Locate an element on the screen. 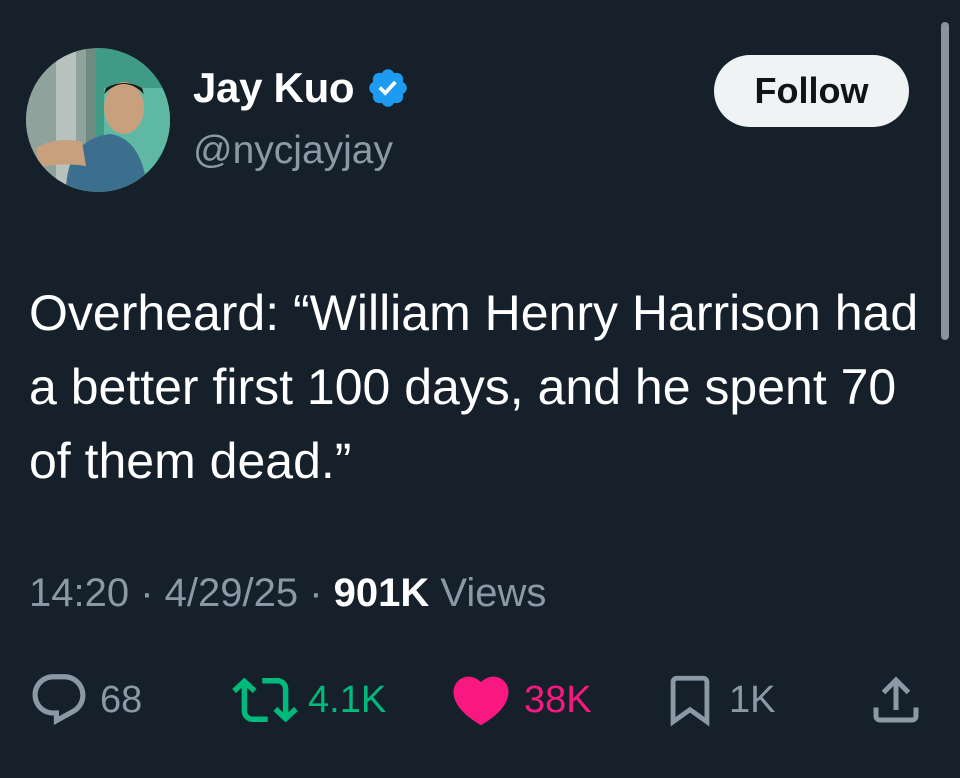 The height and width of the screenshot is (778, 960). reply-button: 68 is located at coordinates (85, 700).